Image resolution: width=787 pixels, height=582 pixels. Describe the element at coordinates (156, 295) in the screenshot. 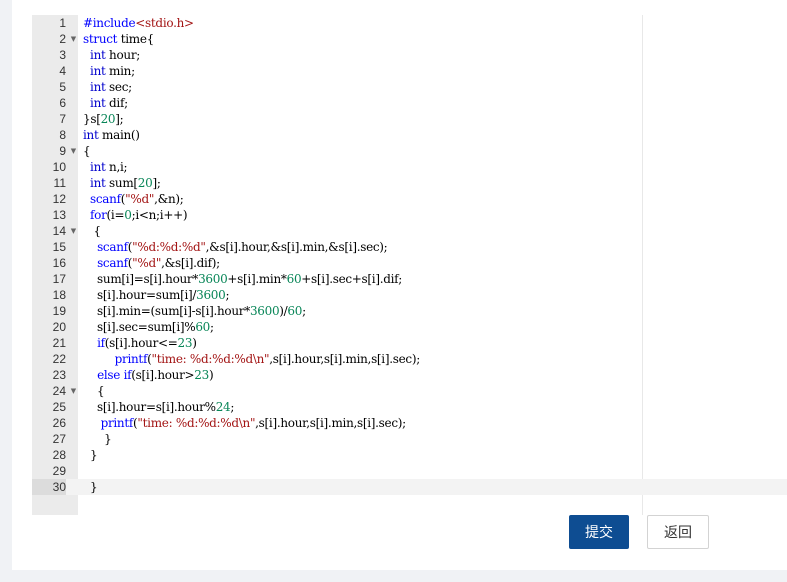

I see `code-text: s[i].hour=sum[i]/3600;` at that location.